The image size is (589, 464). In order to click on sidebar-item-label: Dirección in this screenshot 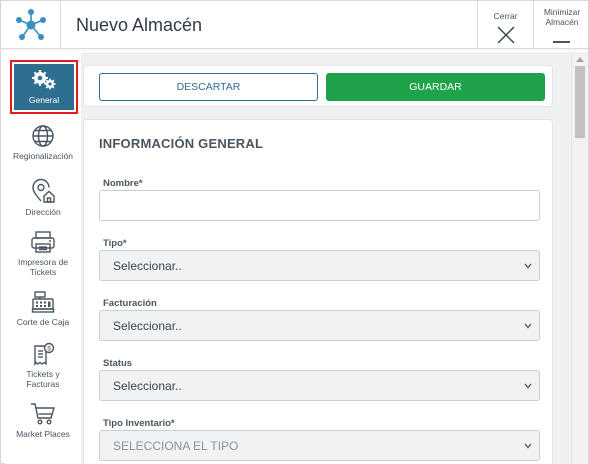, I will do `click(43, 212)`.